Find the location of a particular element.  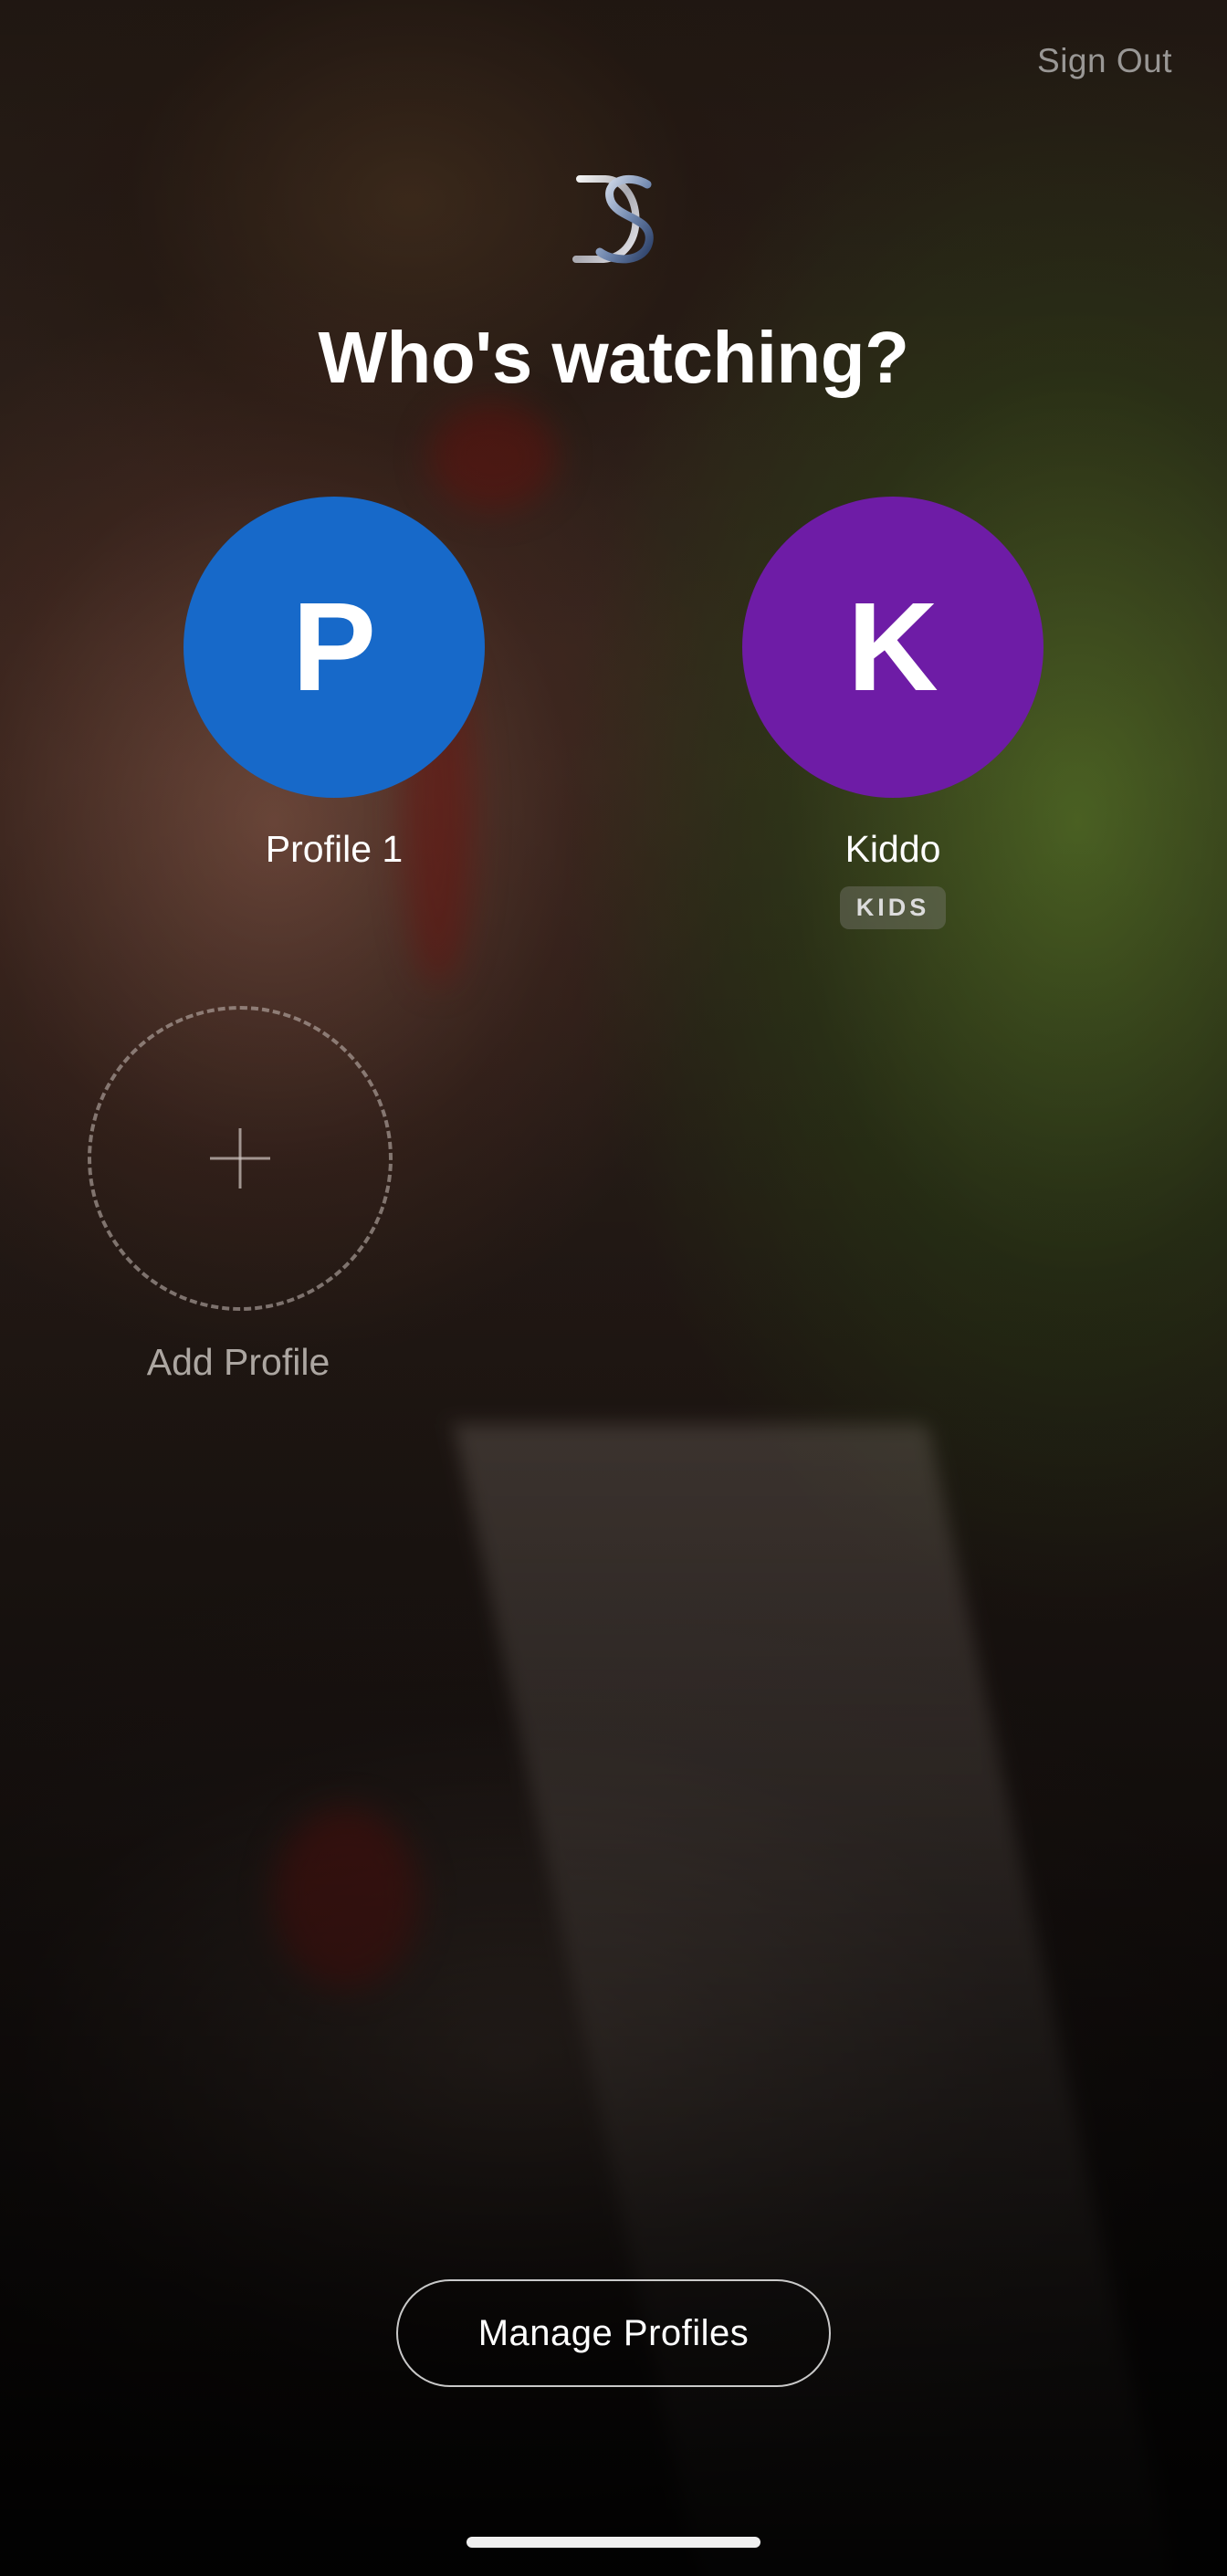

profile-avatar: P is located at coordinates (334, 647).